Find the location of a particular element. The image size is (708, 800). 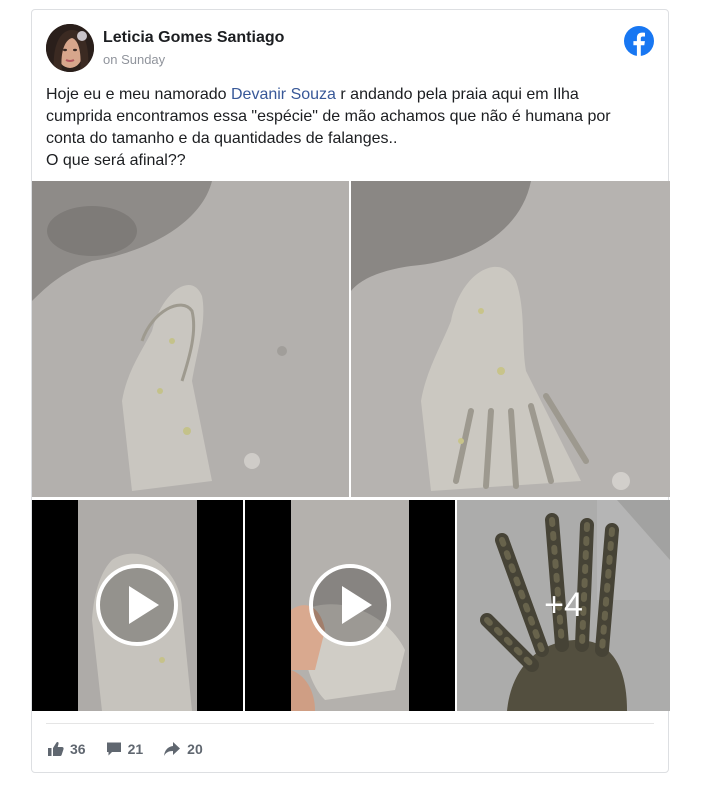

photo-more: +4 is located at coordinates (563, 605).